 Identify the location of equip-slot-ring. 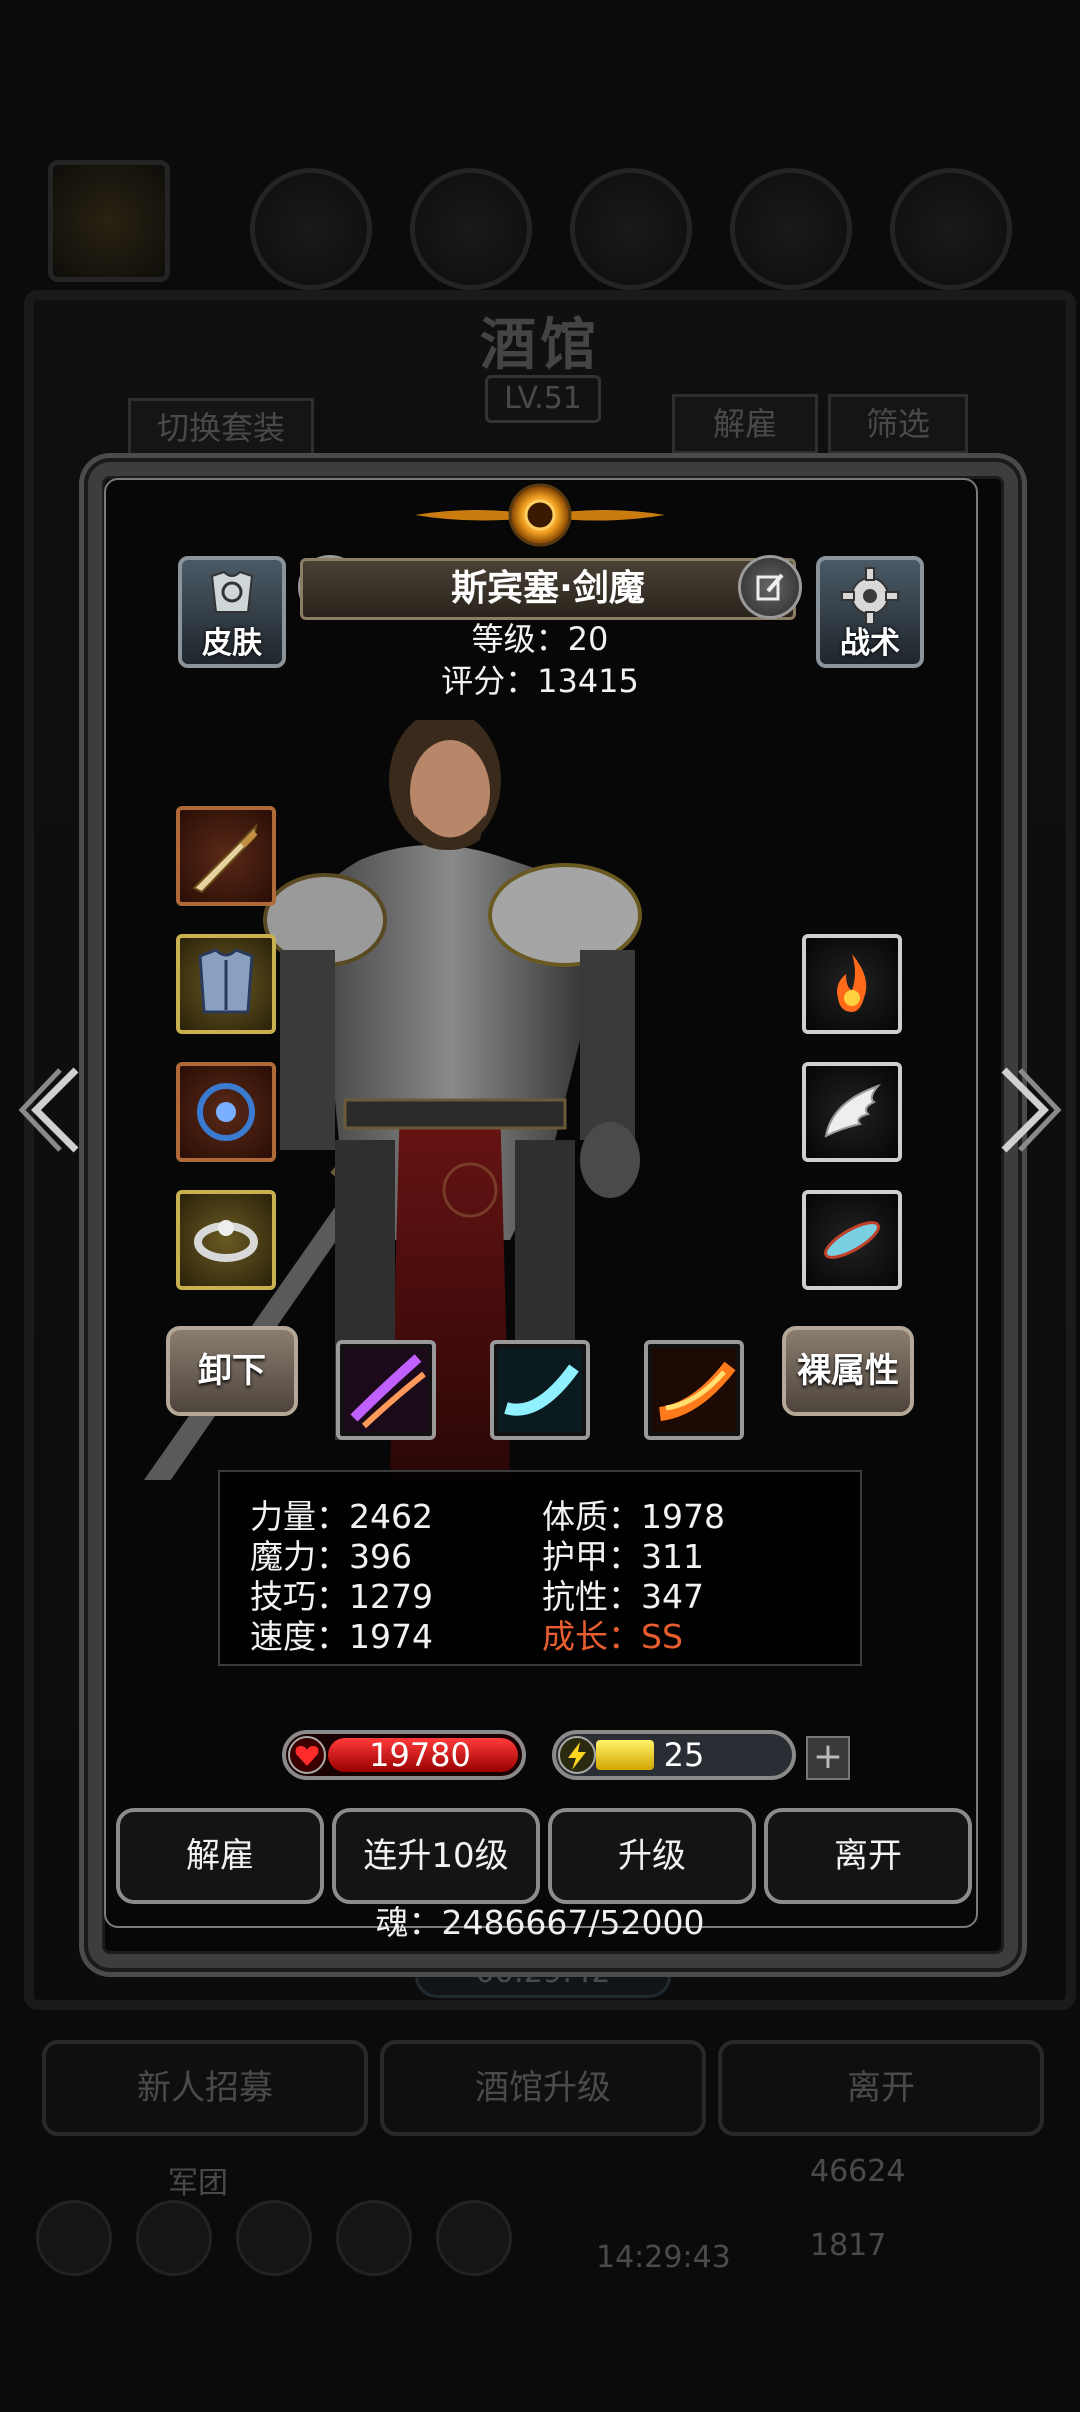
(226, 1240).